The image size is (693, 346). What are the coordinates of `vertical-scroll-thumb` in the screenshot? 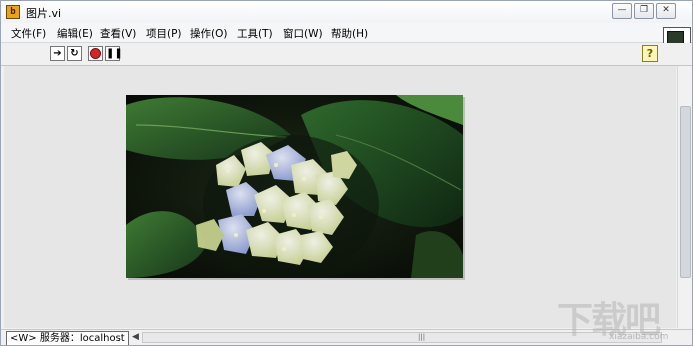 It's located at (685, 192).